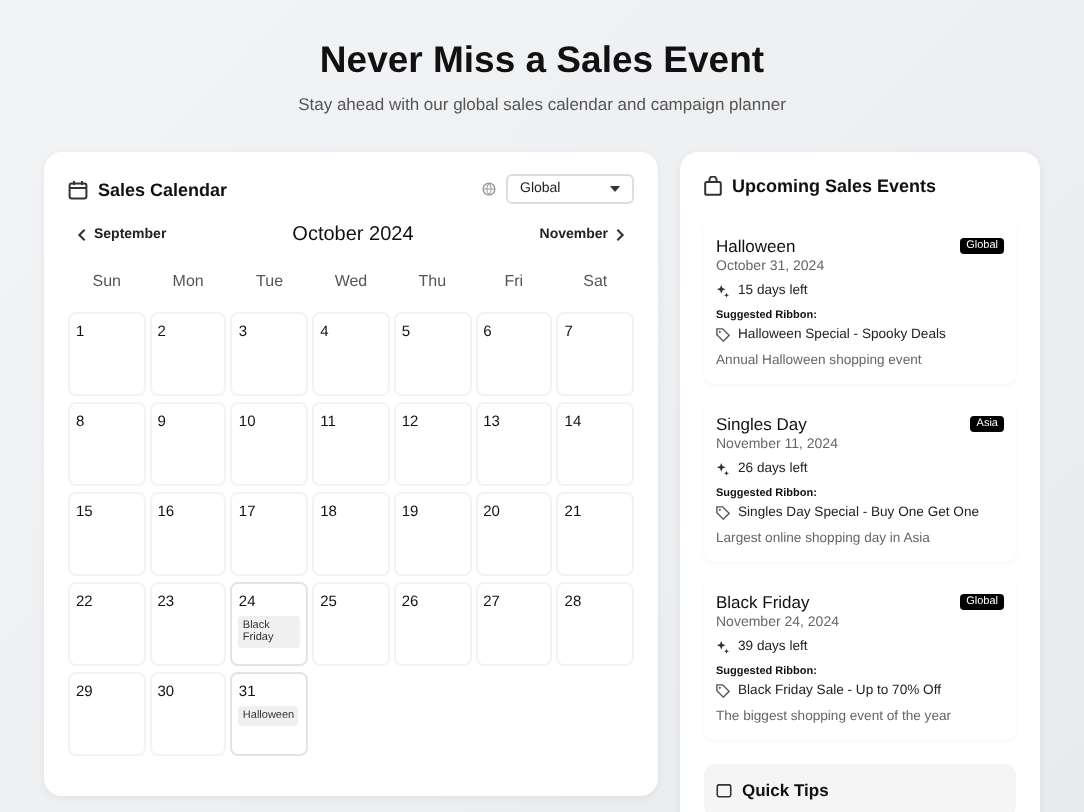  Describe the element at coordinates (620, 235) in the screenshot. I see `chevron-right-icon` at that location.